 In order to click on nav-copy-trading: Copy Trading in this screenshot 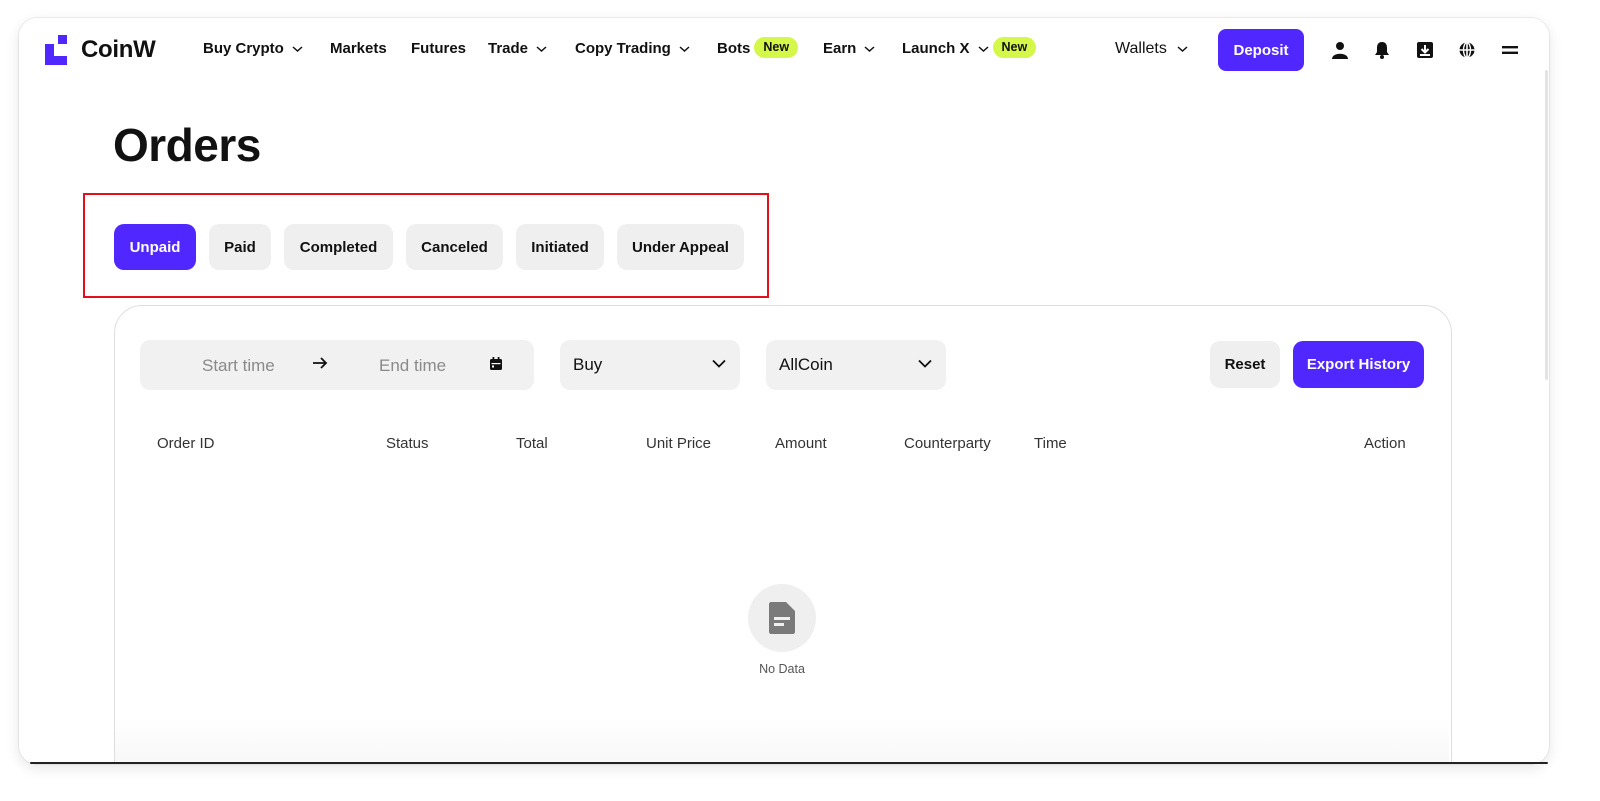, I will do `click(632, 48)`.